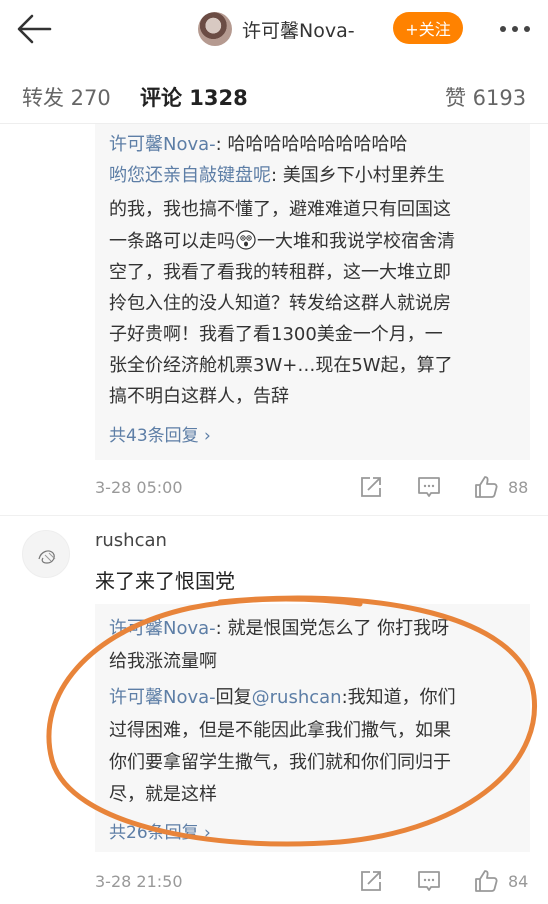 The image size is (548, 904). I want to click on reply-text: 子好贵啊！我看了看1300美金一个月，一, so click(276, 334).